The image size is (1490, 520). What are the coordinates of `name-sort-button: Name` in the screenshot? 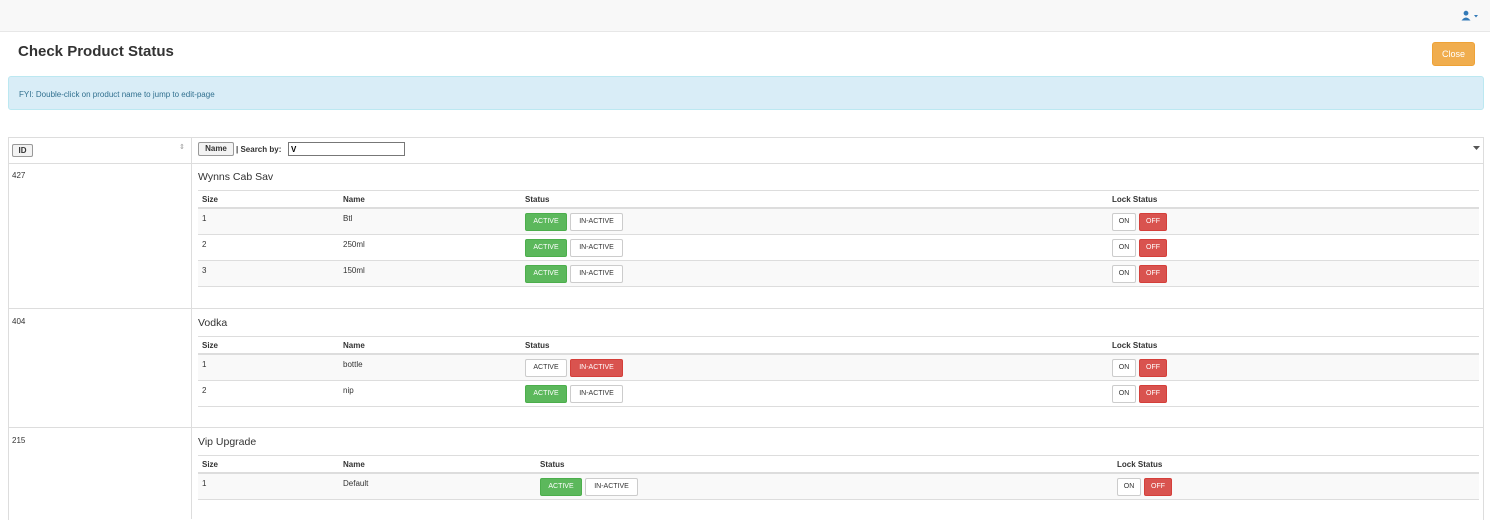 It's located at (216, 149).